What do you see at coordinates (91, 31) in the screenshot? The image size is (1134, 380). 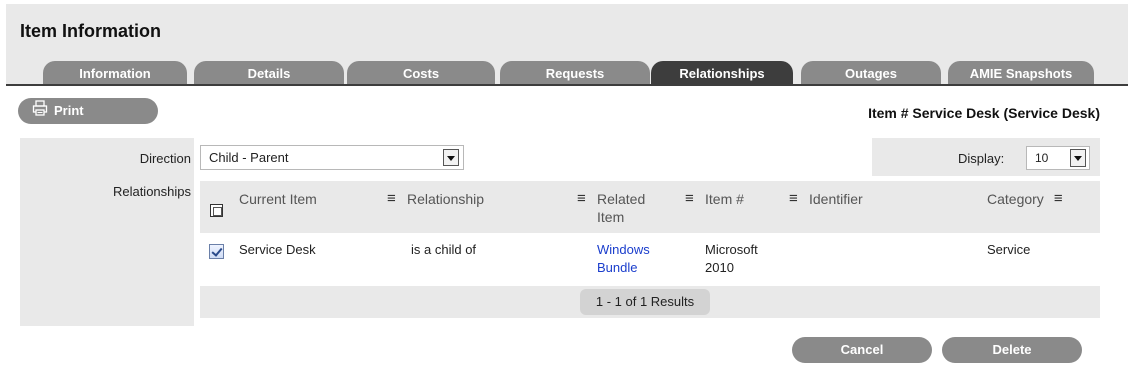 I see `page-title: Item Information` at bounding box center [91, 31].